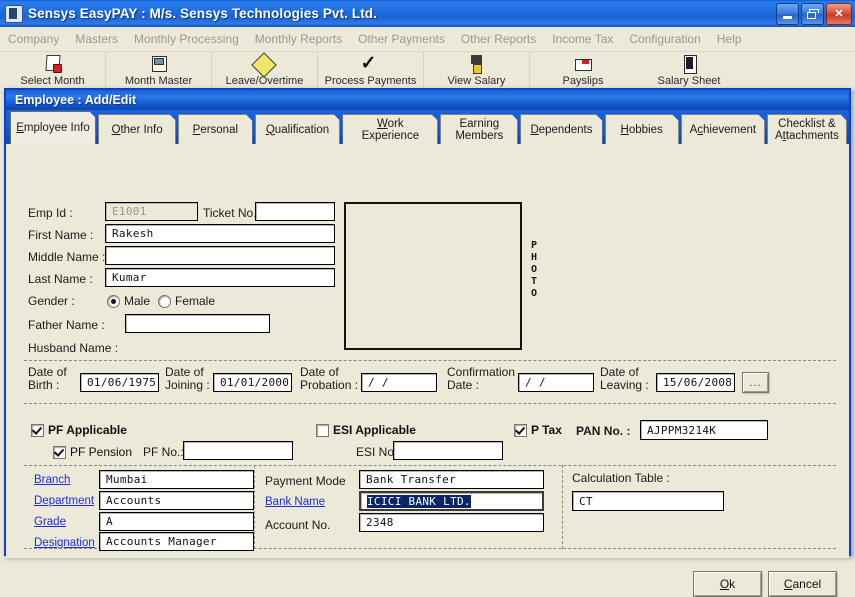 This screenshot has height=597, width=855. Describe the element at coordinates (582, 39) in the screenshot. I see `menu-item-income-tax: Income Tax` at that location.